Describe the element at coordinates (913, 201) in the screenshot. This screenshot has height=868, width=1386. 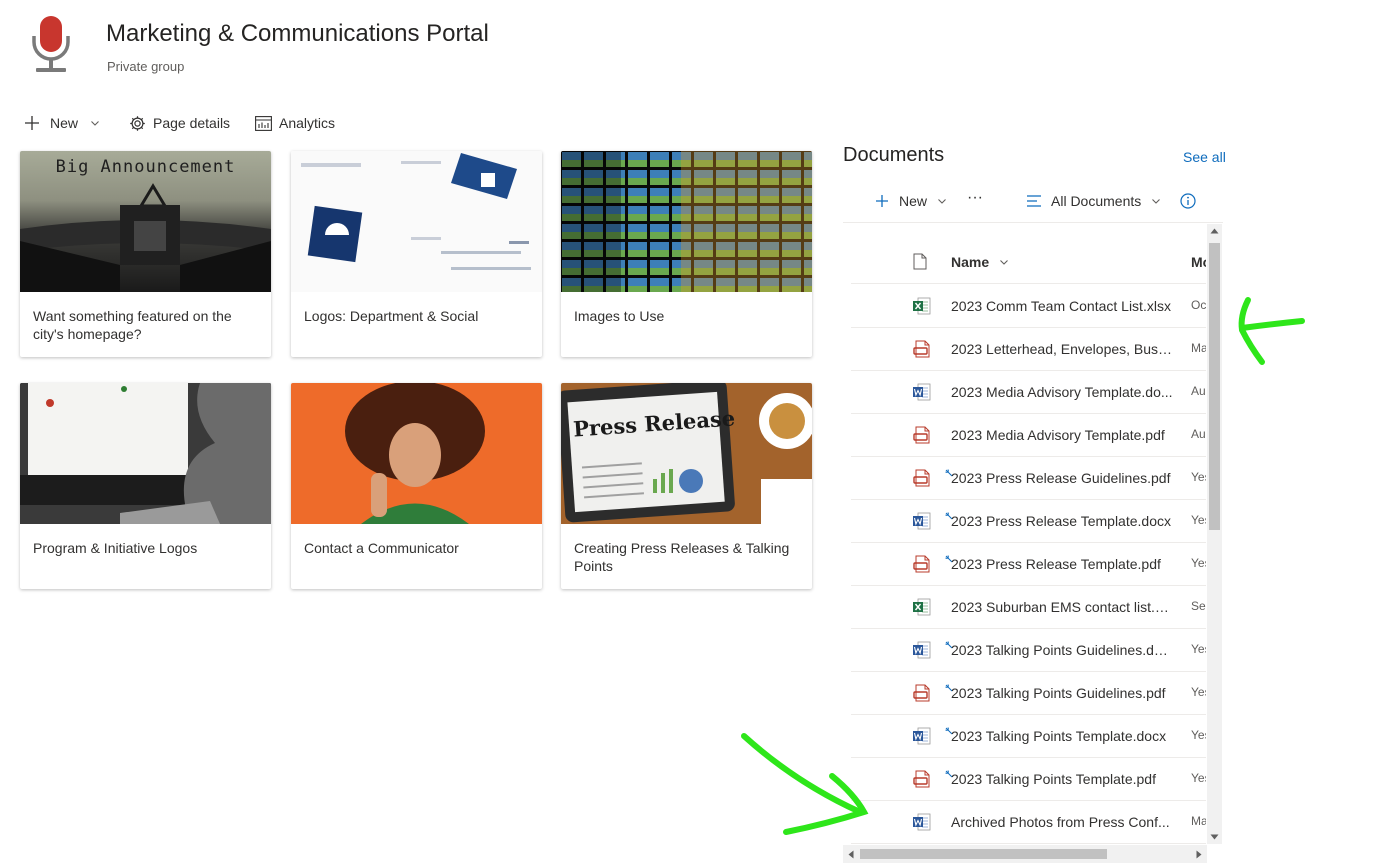
I see `documents-new-label: New` at that location.